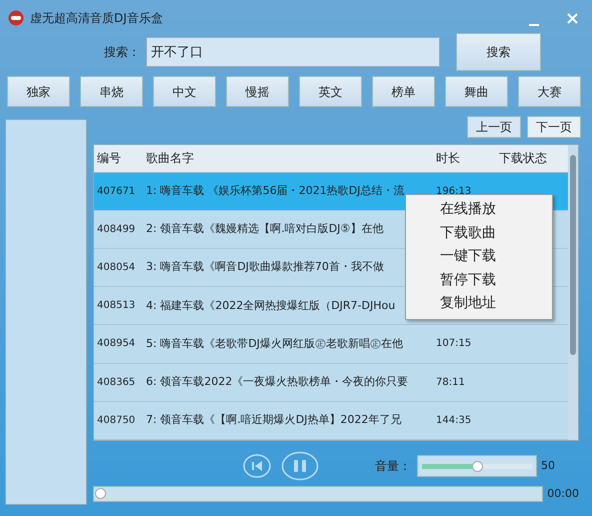 This screenshot has width=592, height=516. I want to click on category-button: 独家, so click(38, 91).